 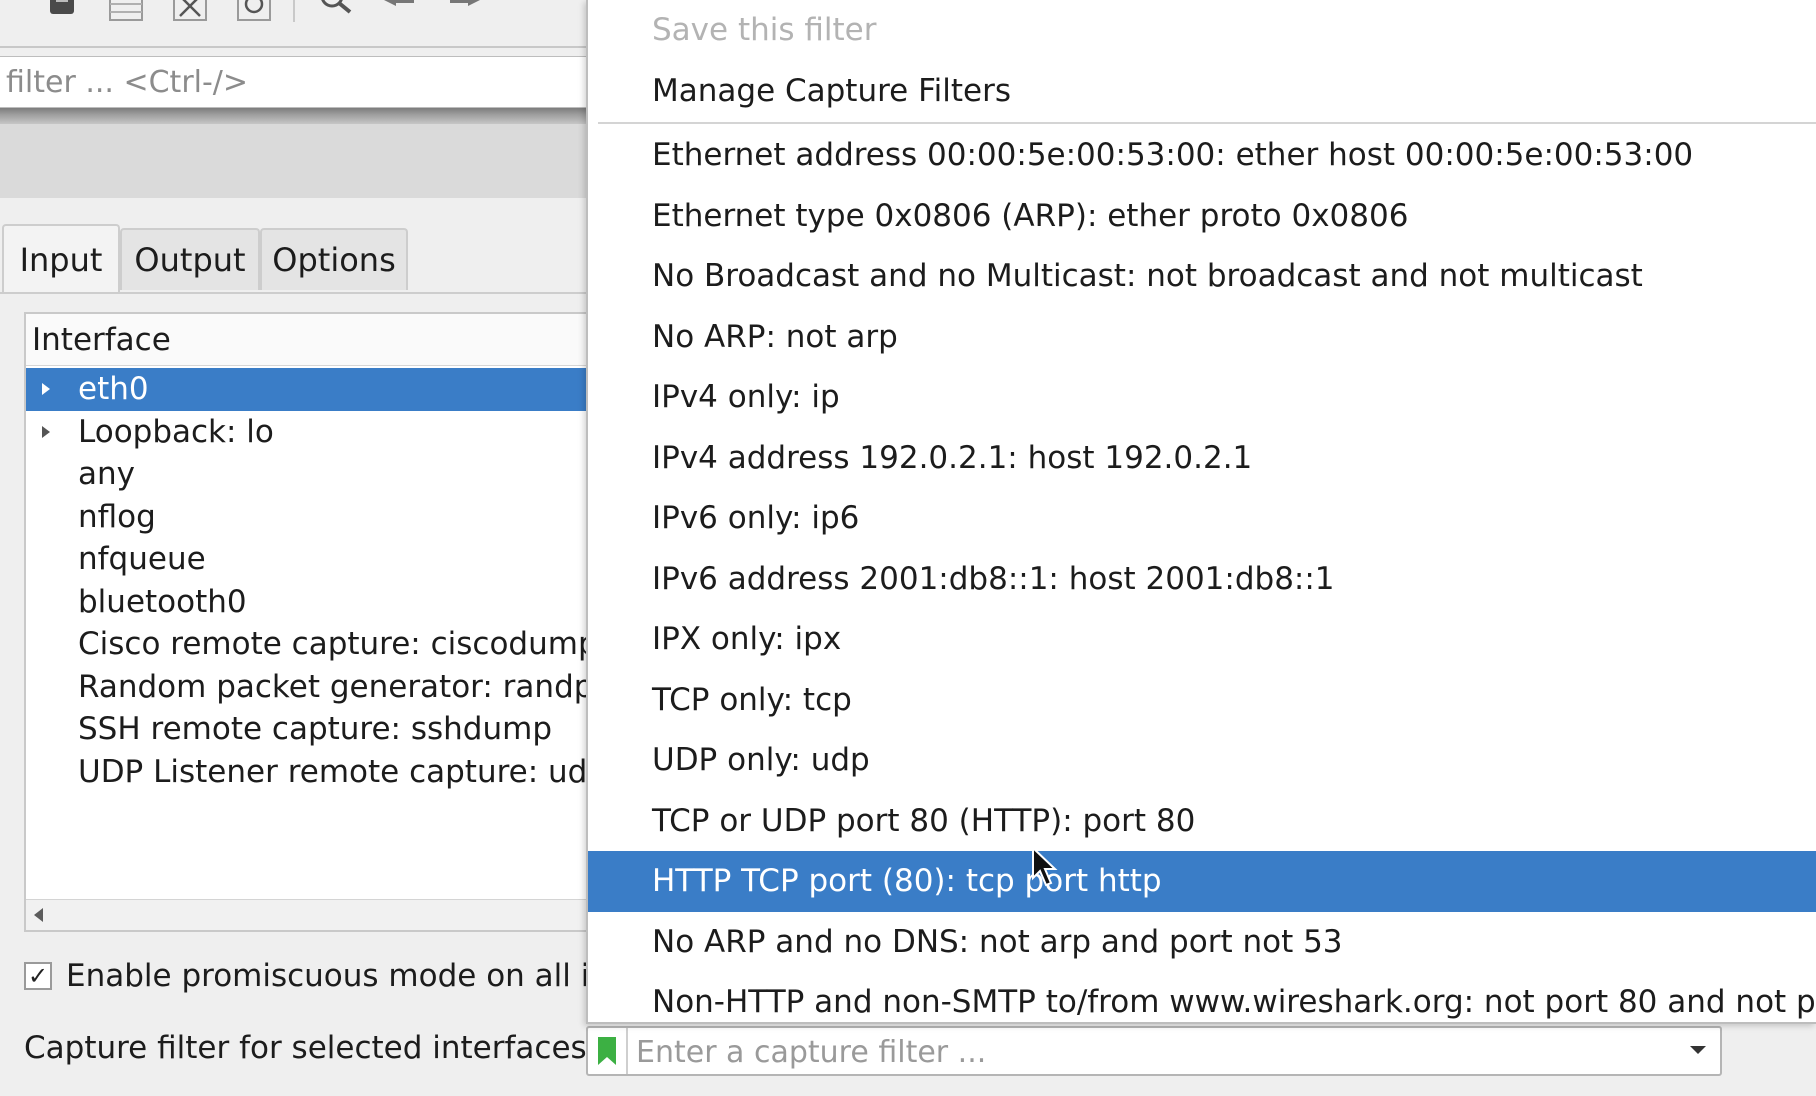 What do you see at coordinates (162, 601) in the screenshot?
I see `interface-name: bluetooth0` at bounding box center [162, 601].